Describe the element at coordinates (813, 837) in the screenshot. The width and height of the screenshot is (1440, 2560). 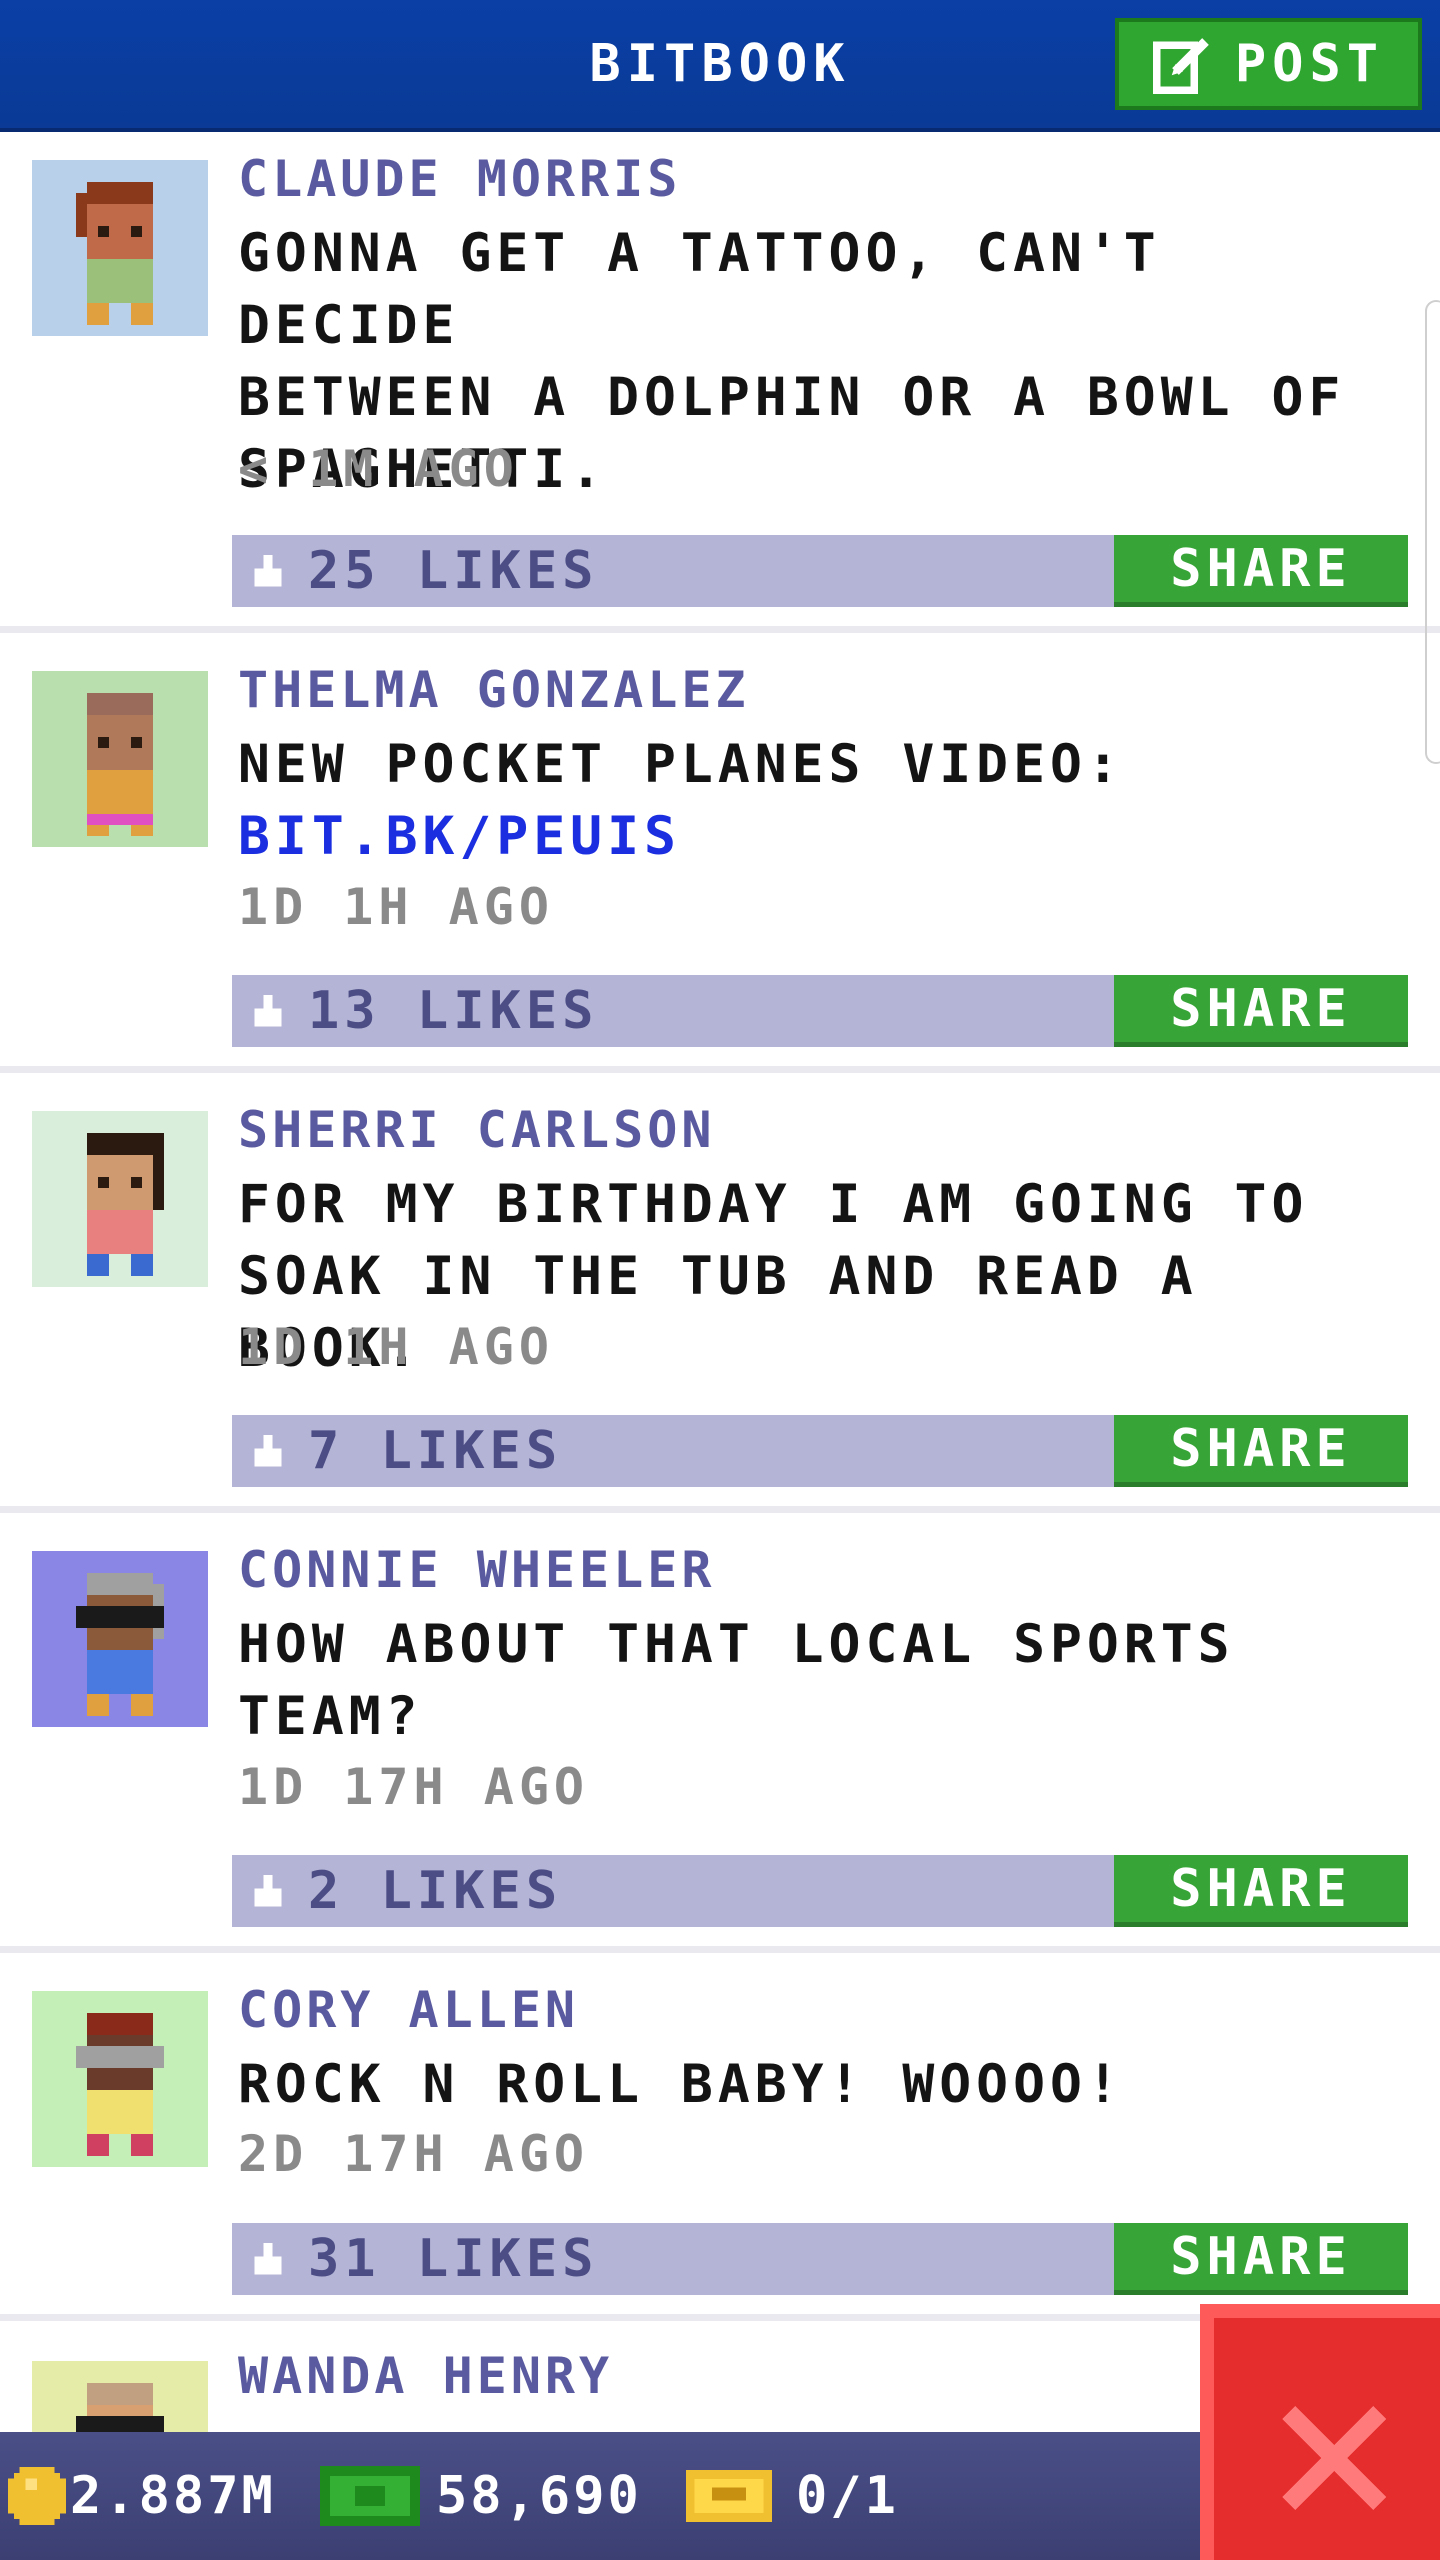
I see `post-link: BIT.BK/PEUIS` at that location.